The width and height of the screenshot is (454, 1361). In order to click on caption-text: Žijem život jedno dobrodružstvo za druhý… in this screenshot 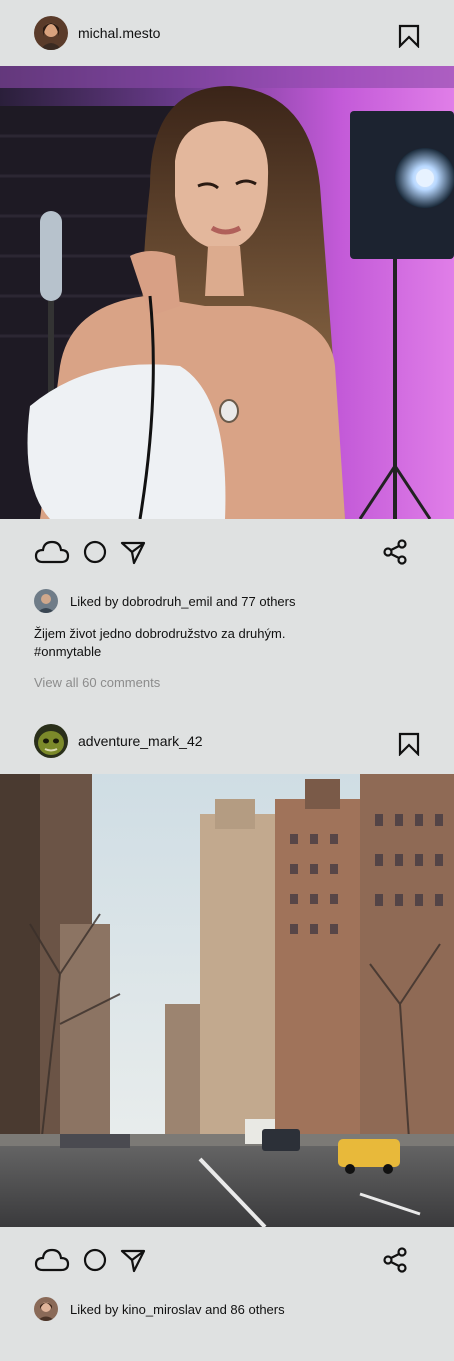, I will do `click(160, 633)`.